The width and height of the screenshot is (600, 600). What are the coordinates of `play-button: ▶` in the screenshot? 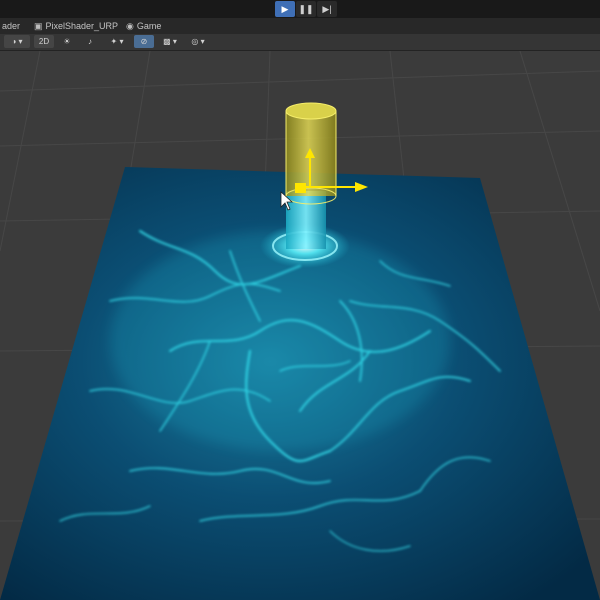 It's located at (285, 9).